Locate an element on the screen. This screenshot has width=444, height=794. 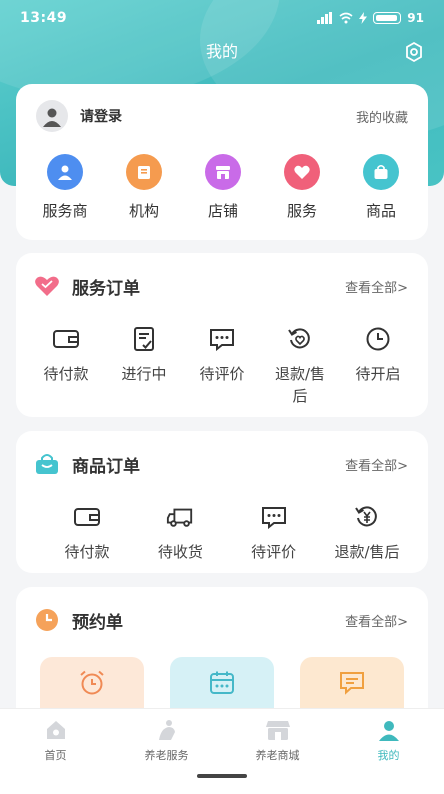
tab-mall: 养老商城 is located at coordinates (277, 739).